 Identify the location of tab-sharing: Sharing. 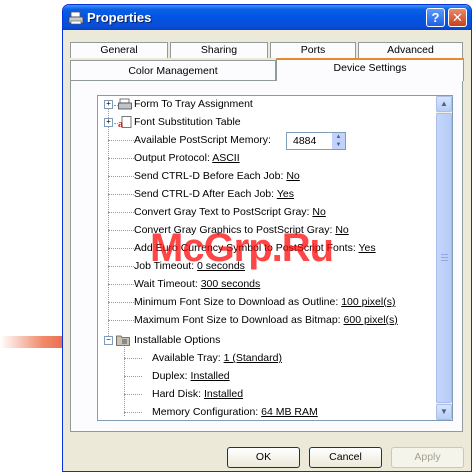
(219, 50).